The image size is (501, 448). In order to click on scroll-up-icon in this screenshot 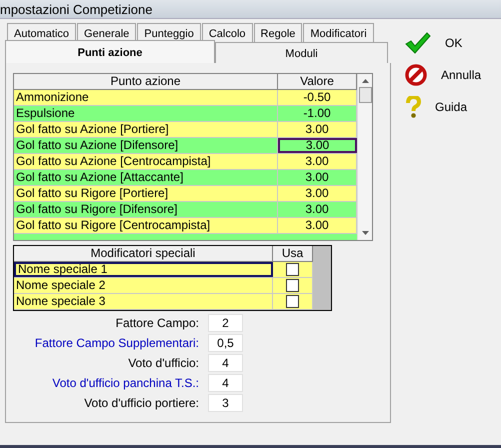, I will do `click(365, 81)`.